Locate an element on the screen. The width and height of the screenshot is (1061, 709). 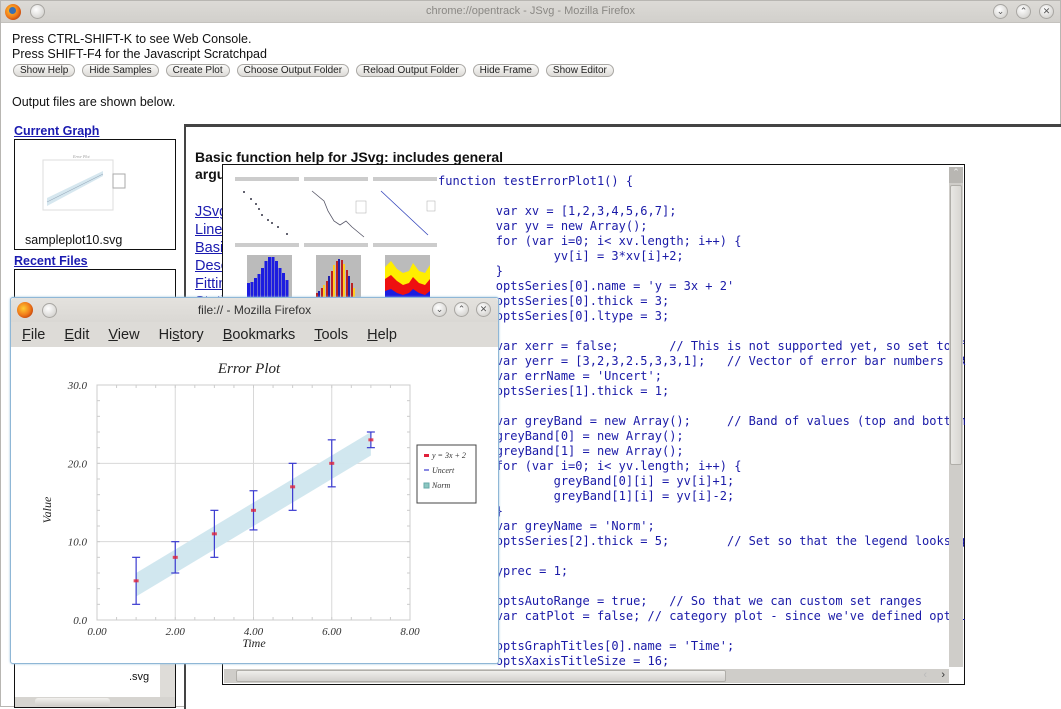
menu-history: History is located at coordinates (181, 335).